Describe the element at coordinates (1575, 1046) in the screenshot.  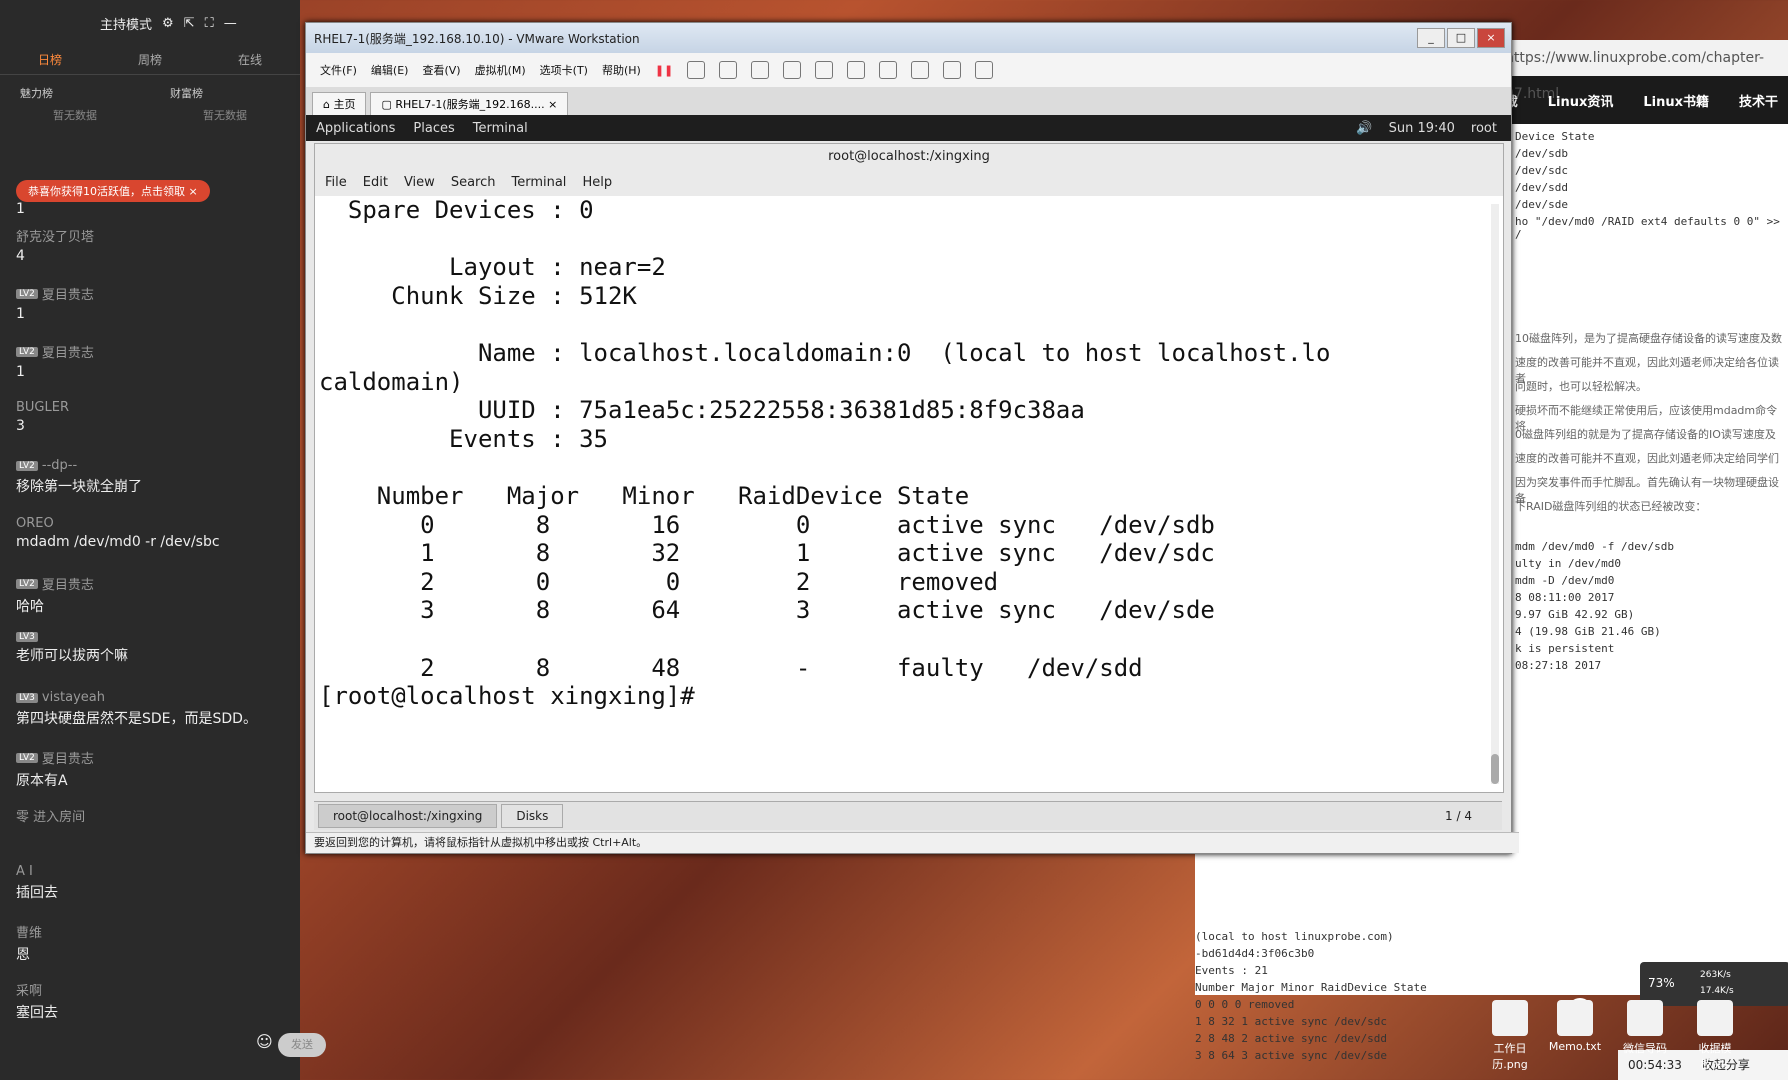
I see `desktop-icon-label: Memo.txt` at that location.